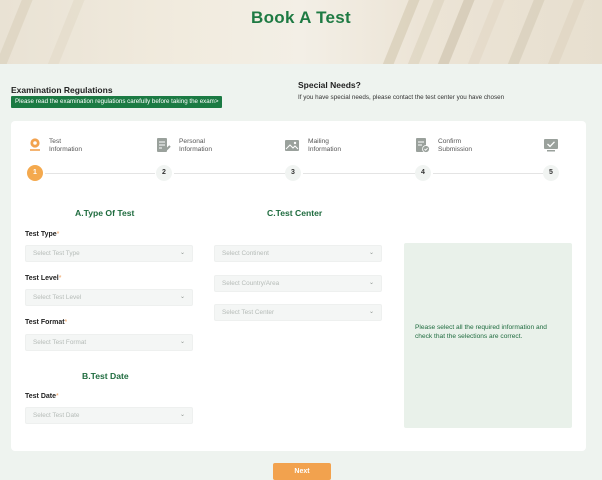 This screenshot has width=602, height=480. Describe the element at coordinates (455, 145) in the screenshot. I see `step-label-confirm-submission: Confirm Submission` at that location.